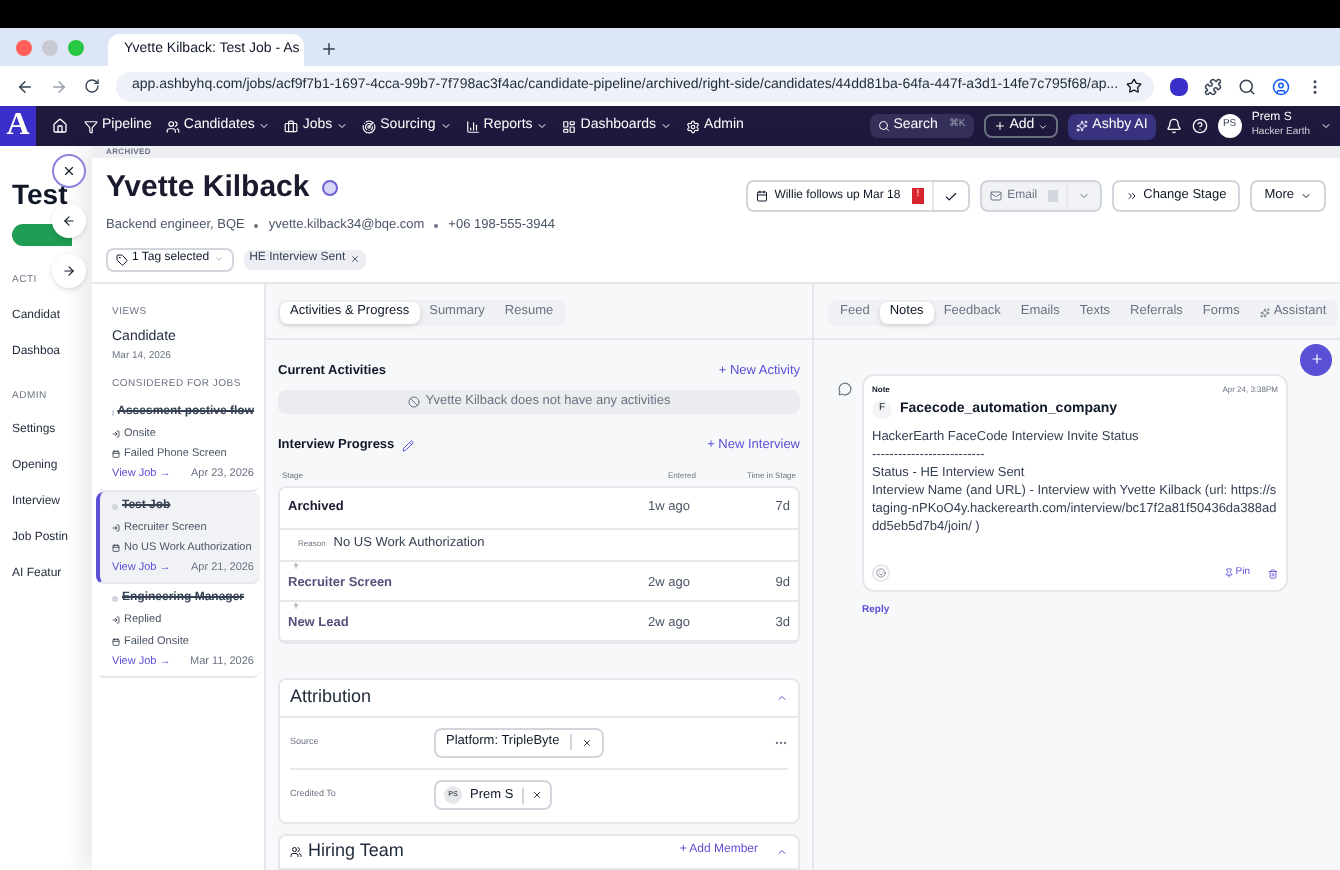  What do you see at coordinates (995, 196) in the screenshot?
I see `mail-icon` at bounding box center [995, 196].